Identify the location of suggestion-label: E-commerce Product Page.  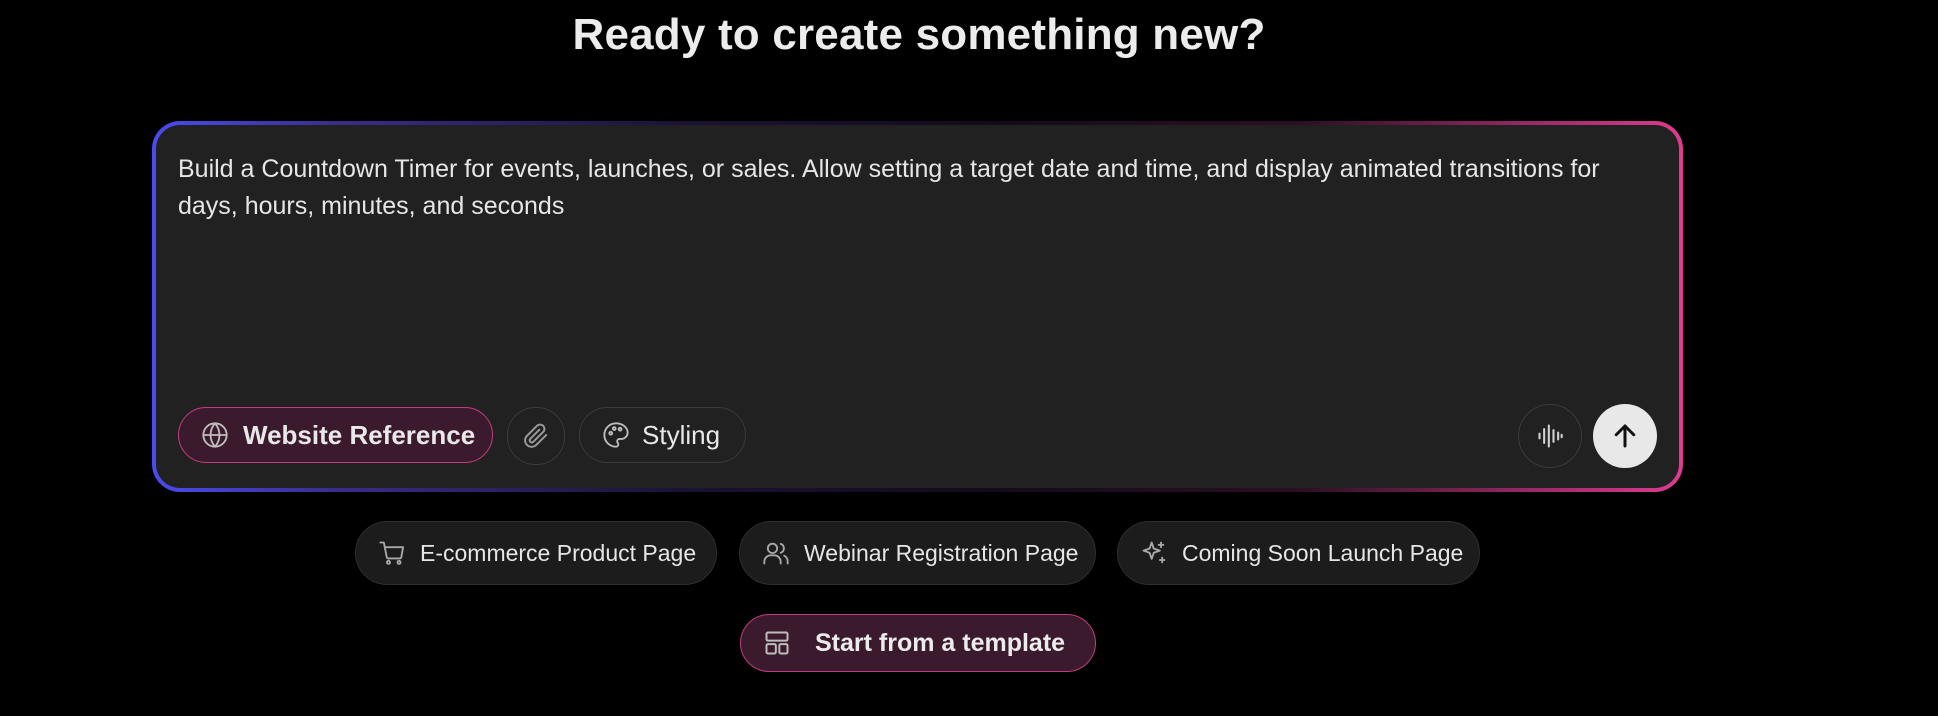
(558, 552).